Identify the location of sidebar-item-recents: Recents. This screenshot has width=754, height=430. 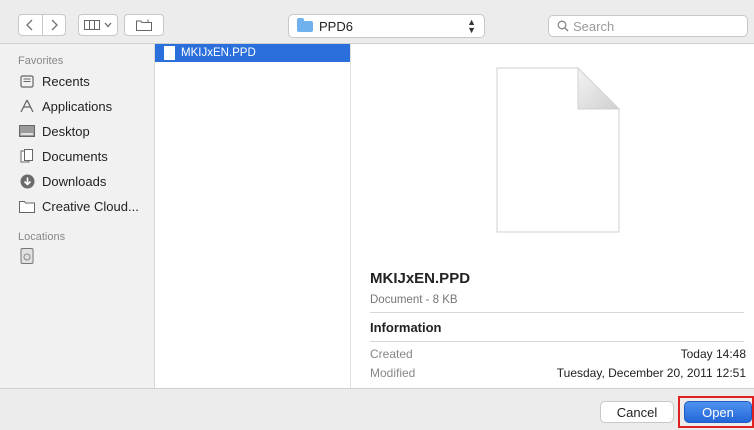
(54, 81).